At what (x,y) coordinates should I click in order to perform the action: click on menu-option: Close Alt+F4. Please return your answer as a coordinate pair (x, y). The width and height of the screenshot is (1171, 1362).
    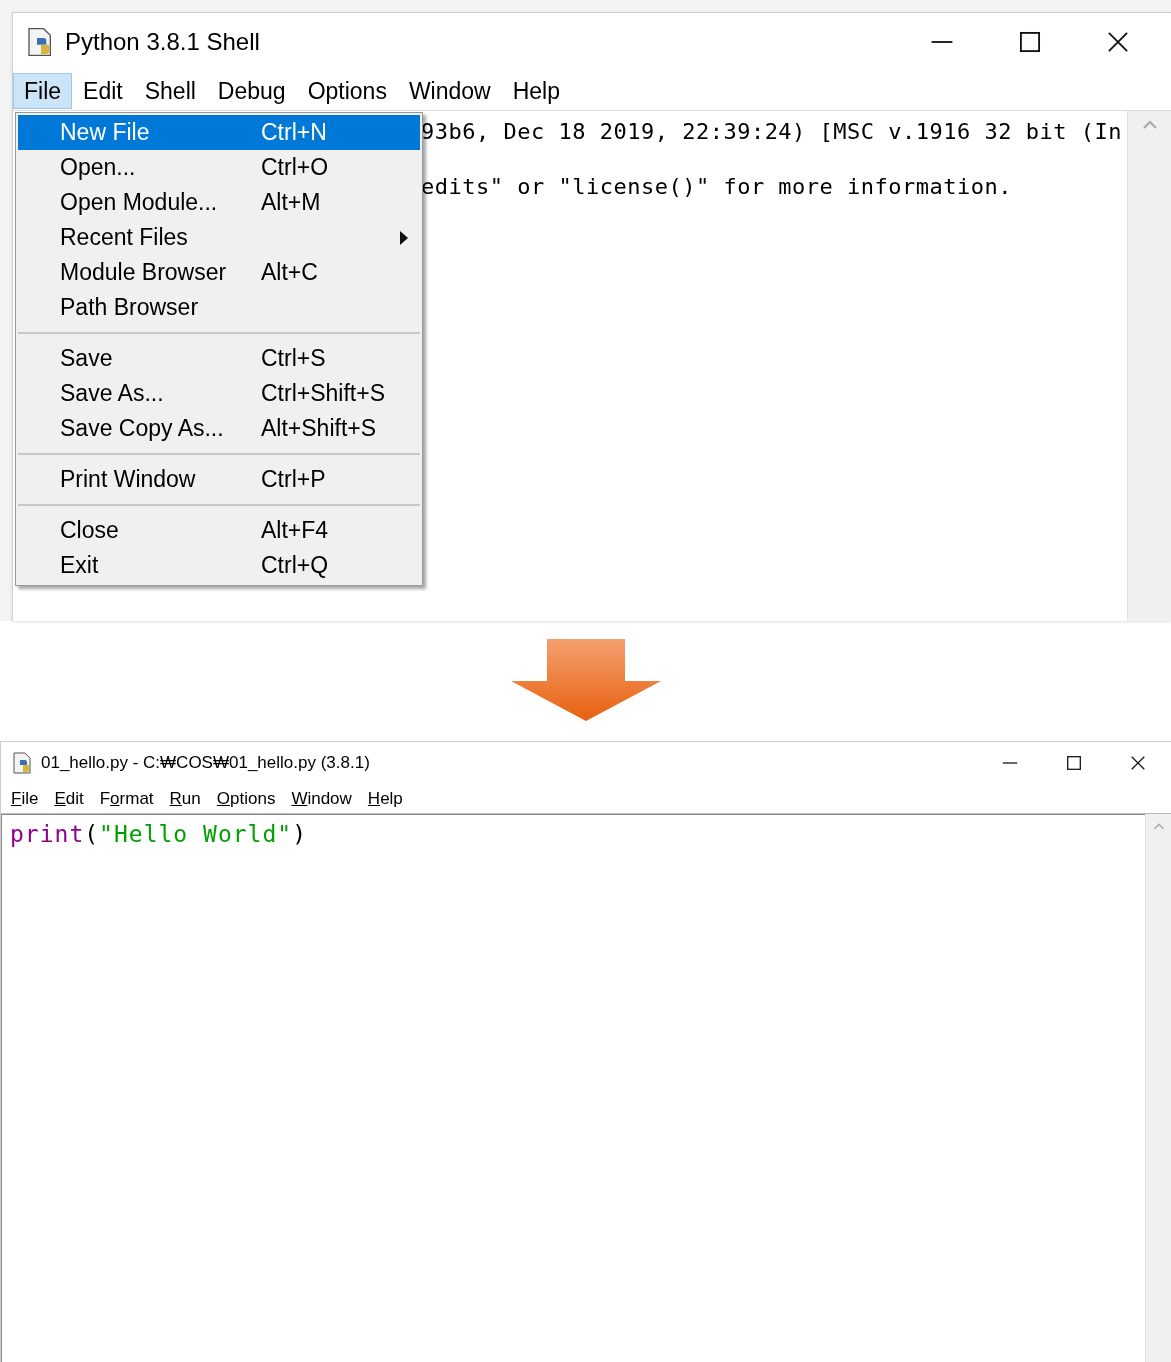
    Looking at the image, I should click on (219, 530).